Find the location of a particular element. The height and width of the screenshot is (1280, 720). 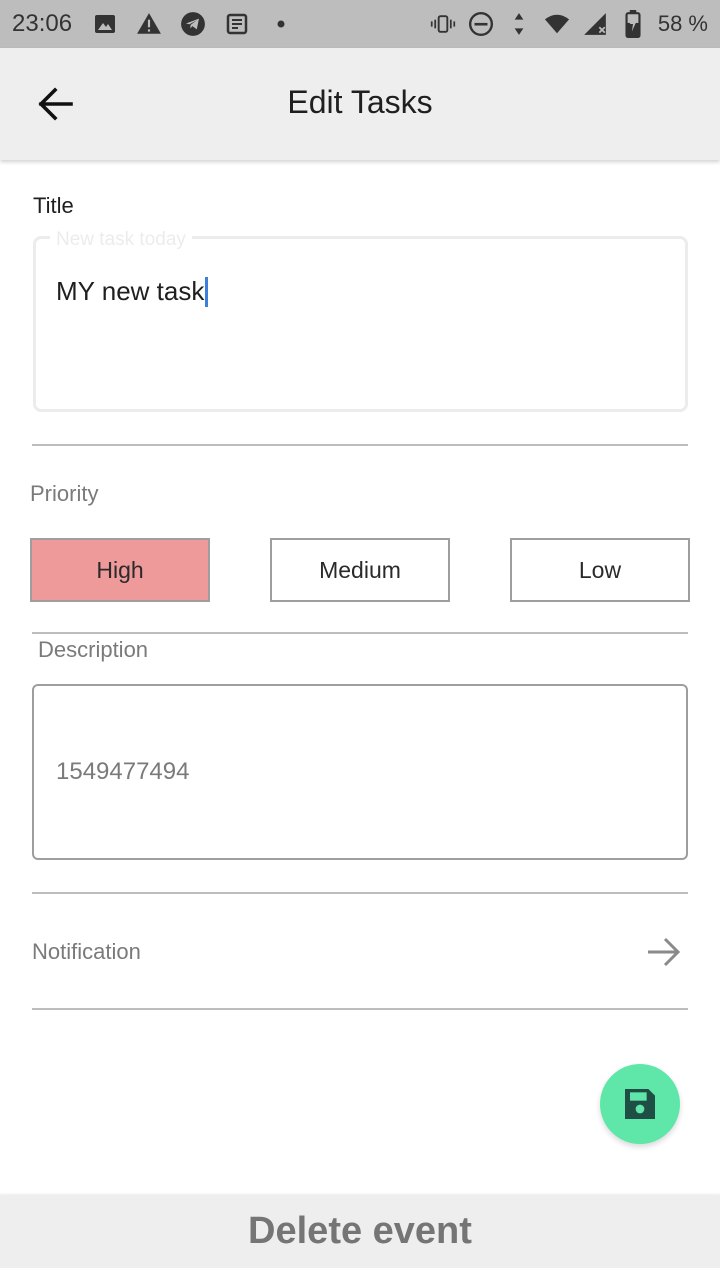

vibrate-icon is located at coordinates (443, 24).